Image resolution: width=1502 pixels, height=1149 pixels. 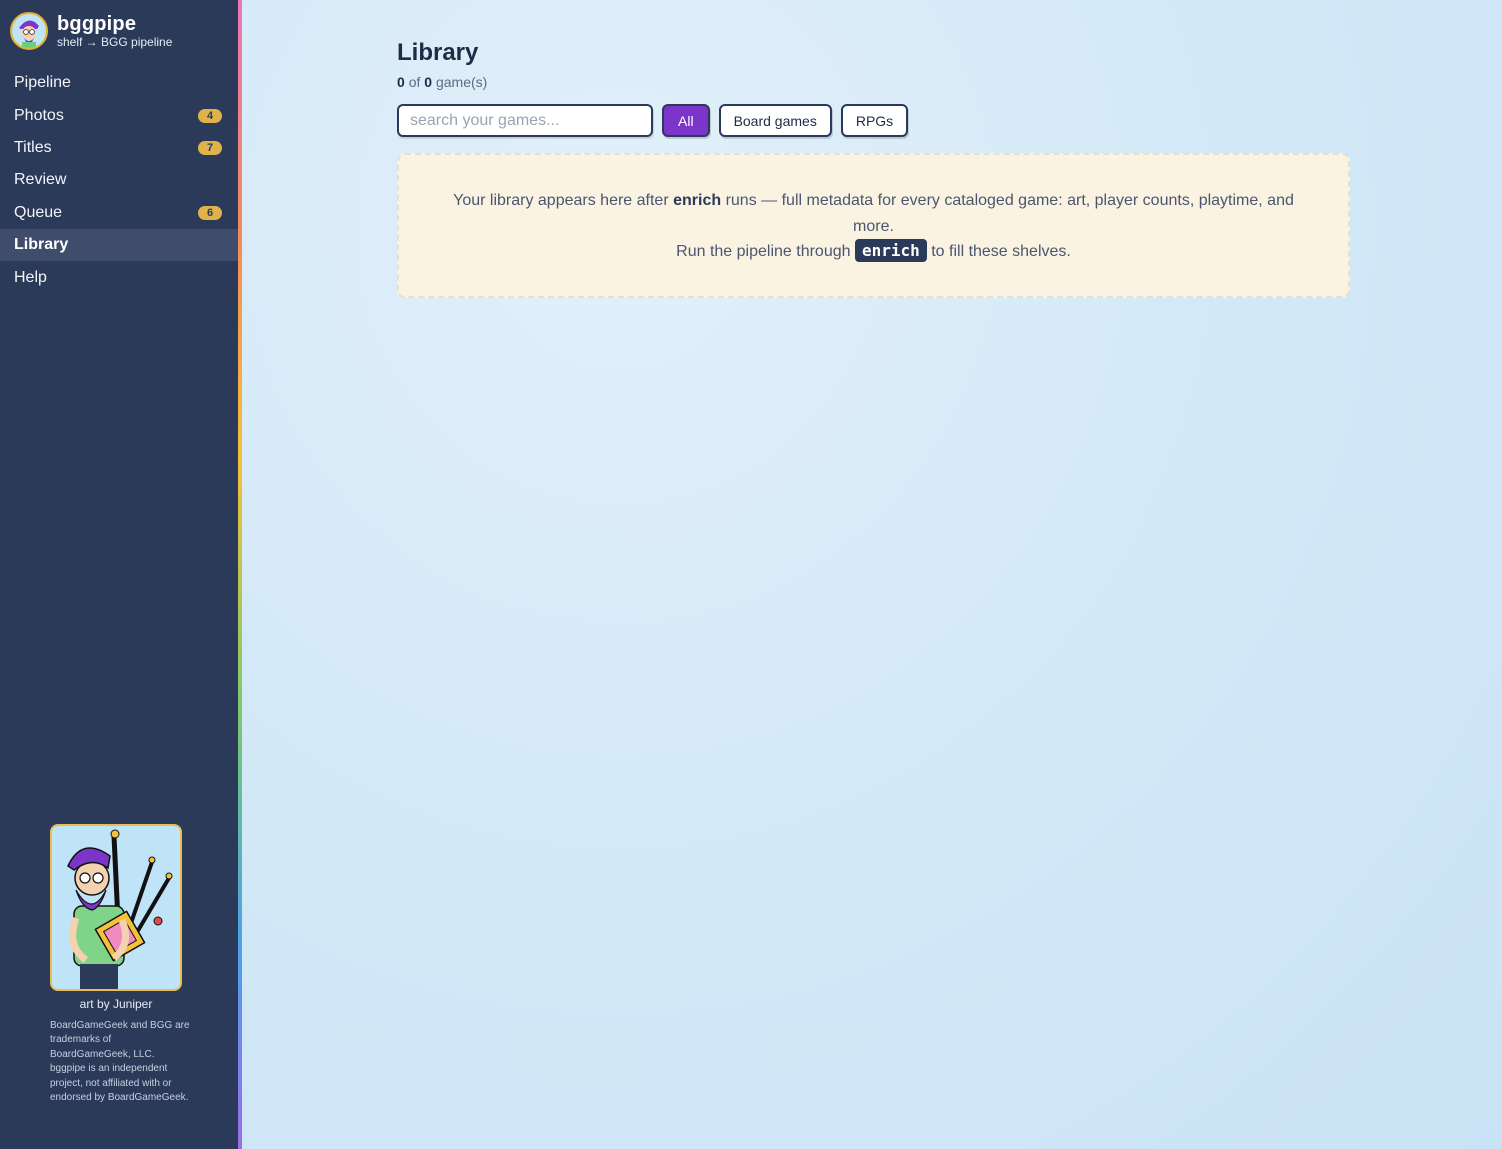 What do you see at coordinates (686, 120) in the screenshot?
I see `filter-all-button: All` at bounding box center [686, 120].